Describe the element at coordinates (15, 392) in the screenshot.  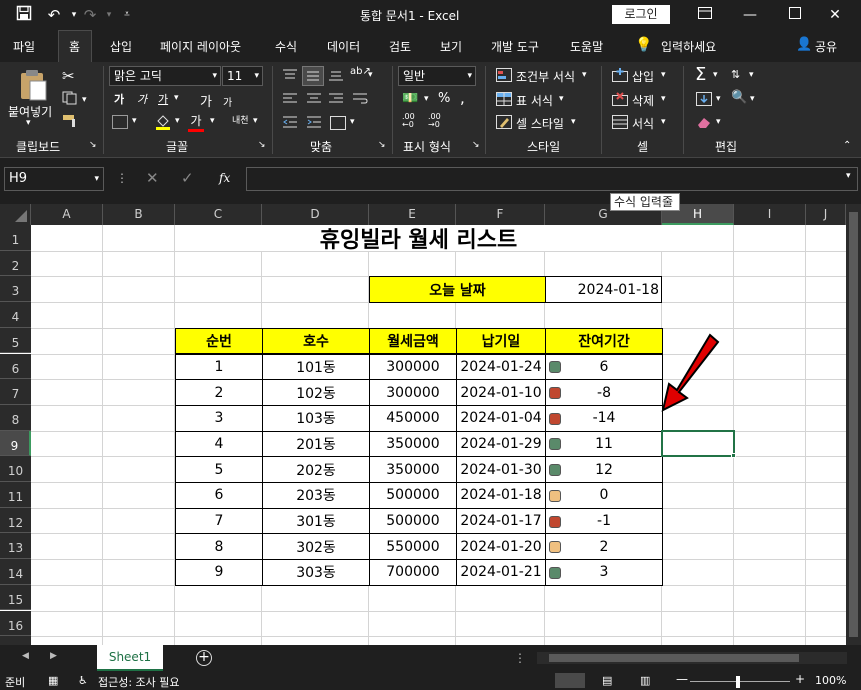
I see `row-header: 7` at that location.